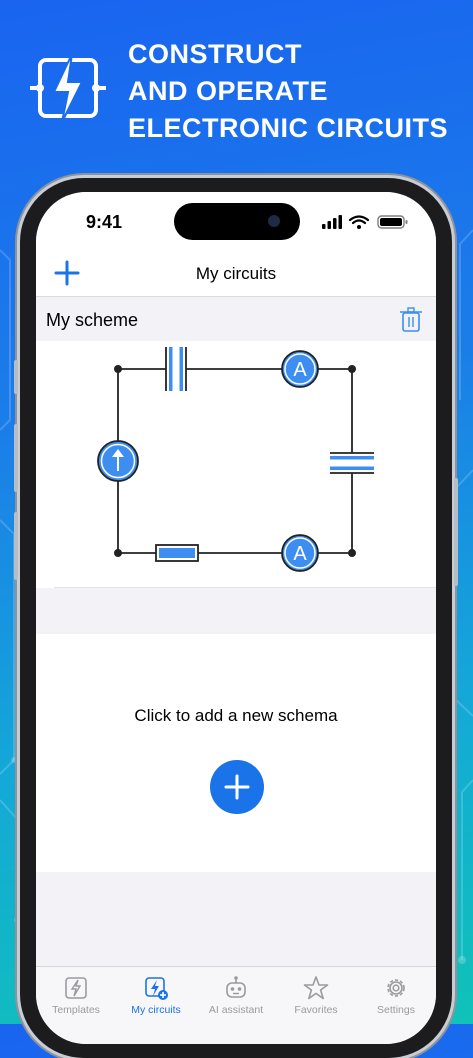 This screenshot has width=473, height=1058. What do you see at coordinates (396, 1010) in the screenshot?
I see `tab-label-settings: Settings` at bounding box center [396, 1010].